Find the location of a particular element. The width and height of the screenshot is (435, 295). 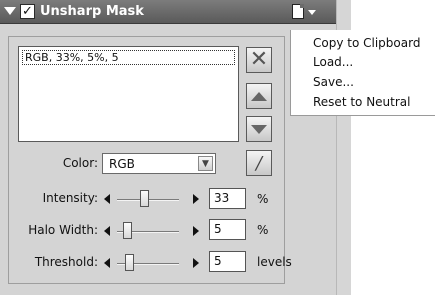

enable-checkbox: ✓ is located at coordinates (27, 11).